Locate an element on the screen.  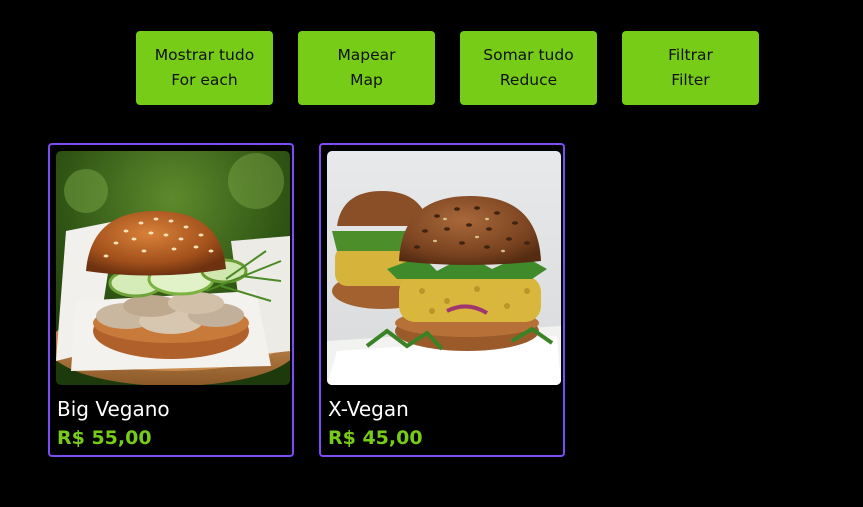
button-label-pt: Somar tudo is located at coordinates (528, 55).